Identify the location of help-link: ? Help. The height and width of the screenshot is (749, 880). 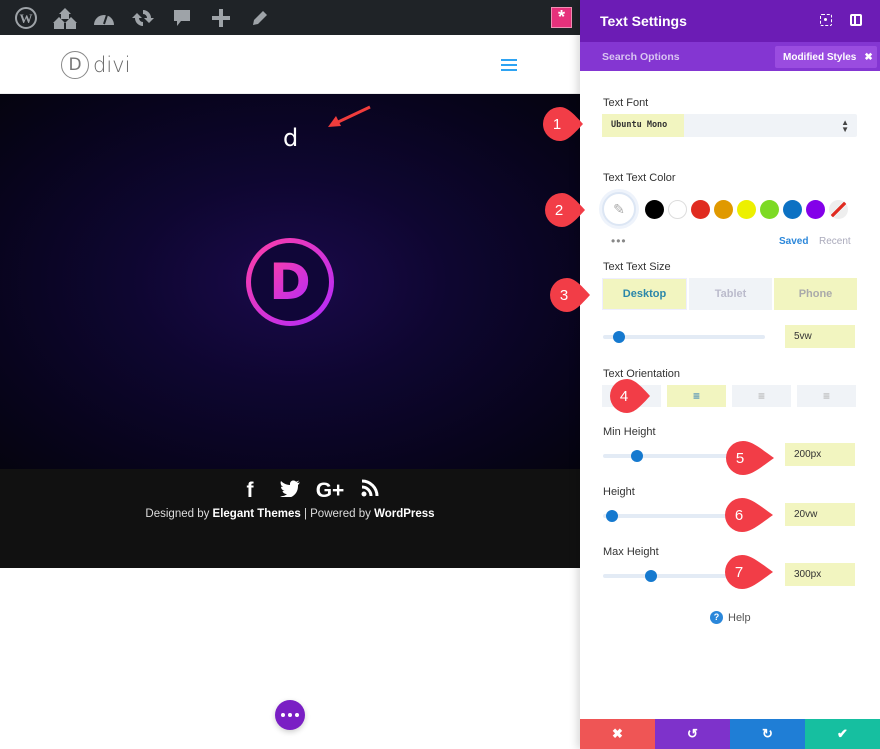
(730, 617).